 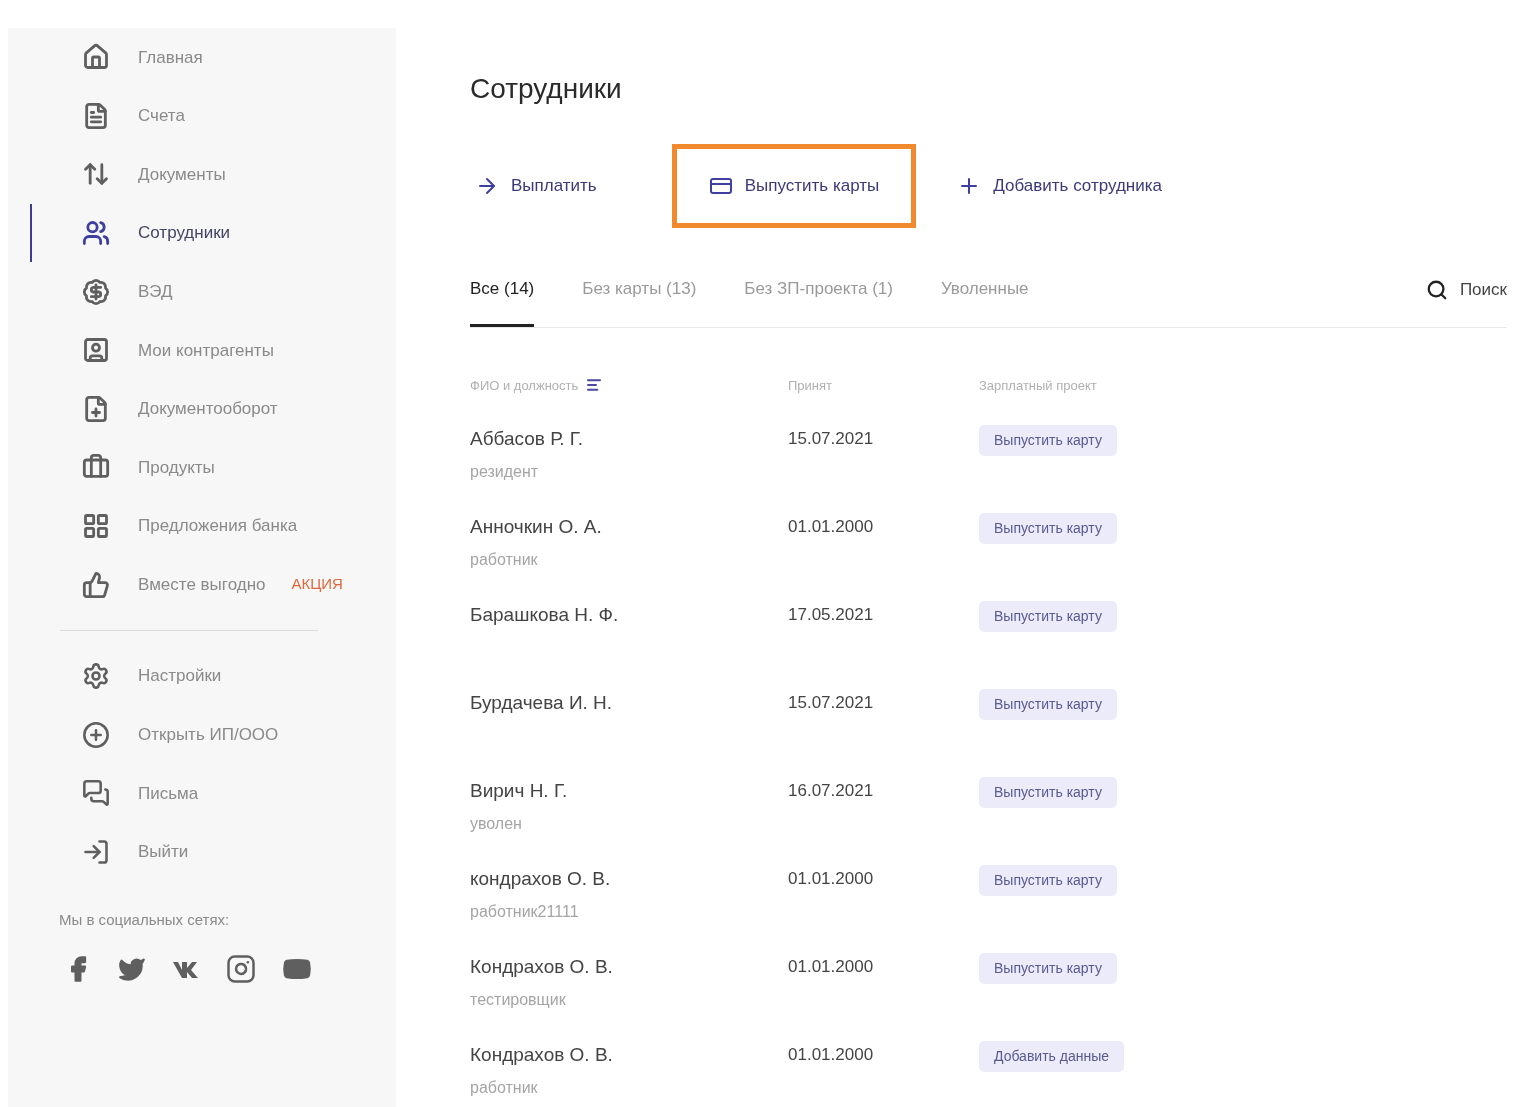 I want to click on search-button: Поиск, so click(x=1466, y=290).